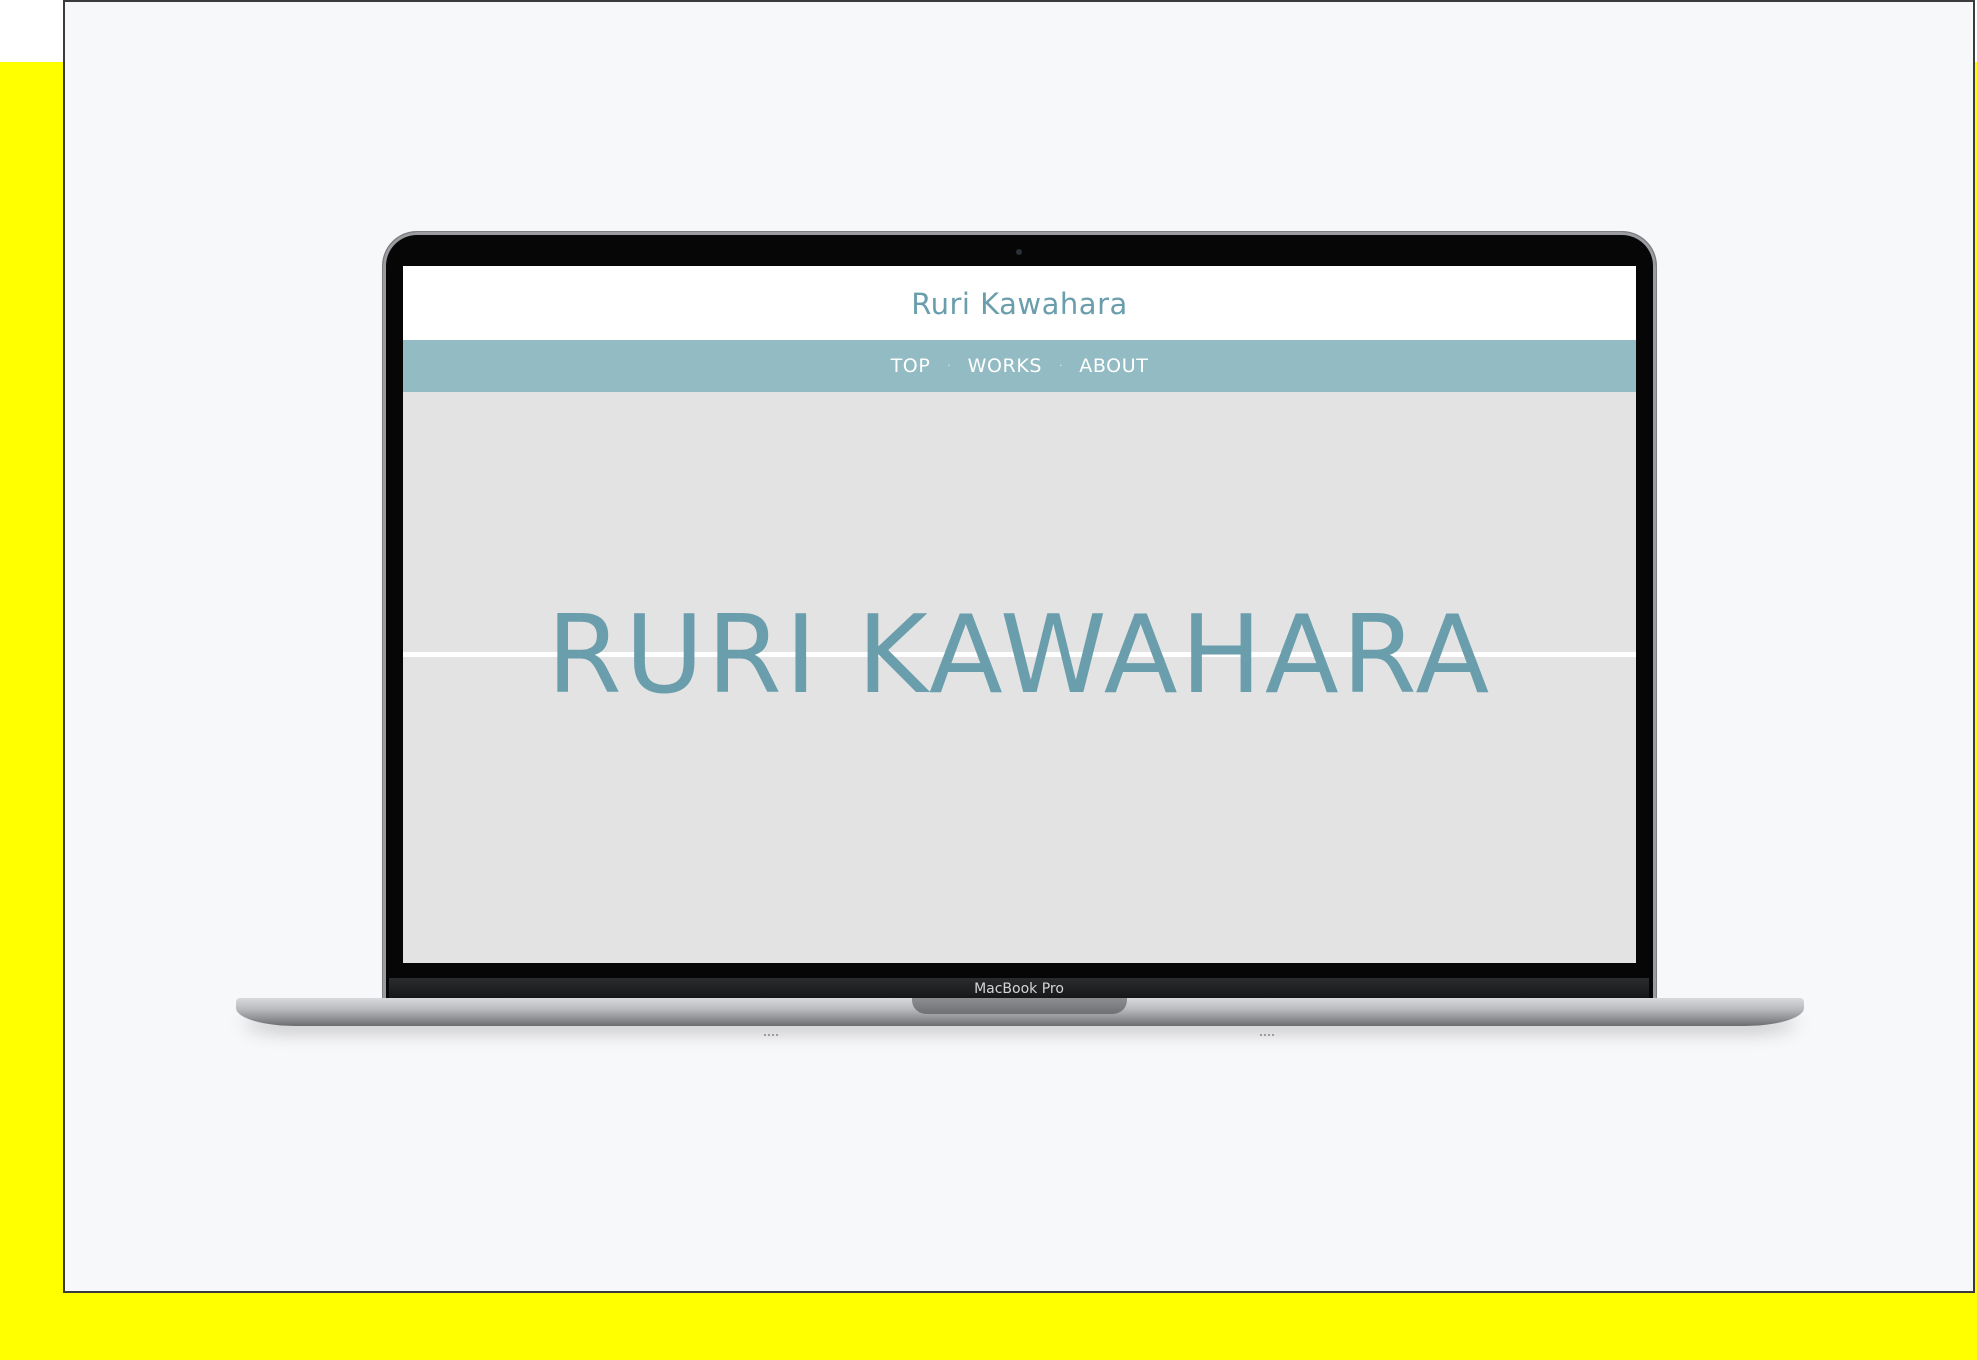 Image resolution: width=1977 pixels, height=1360 pixels. I want to click on hero-title: RURI KAWAHARA, so click(1019, 655).